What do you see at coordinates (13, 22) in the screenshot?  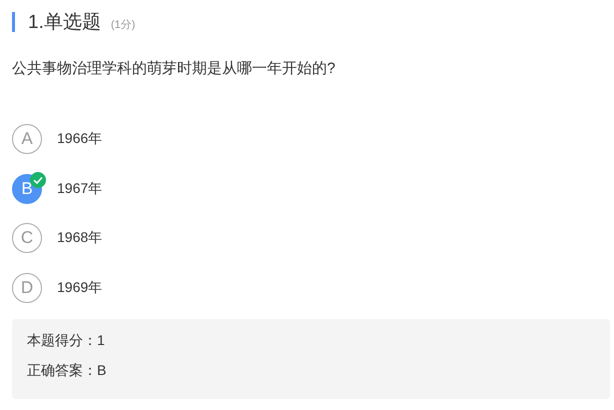 I see `title-accent-bar` at bounding box center [13, 22].